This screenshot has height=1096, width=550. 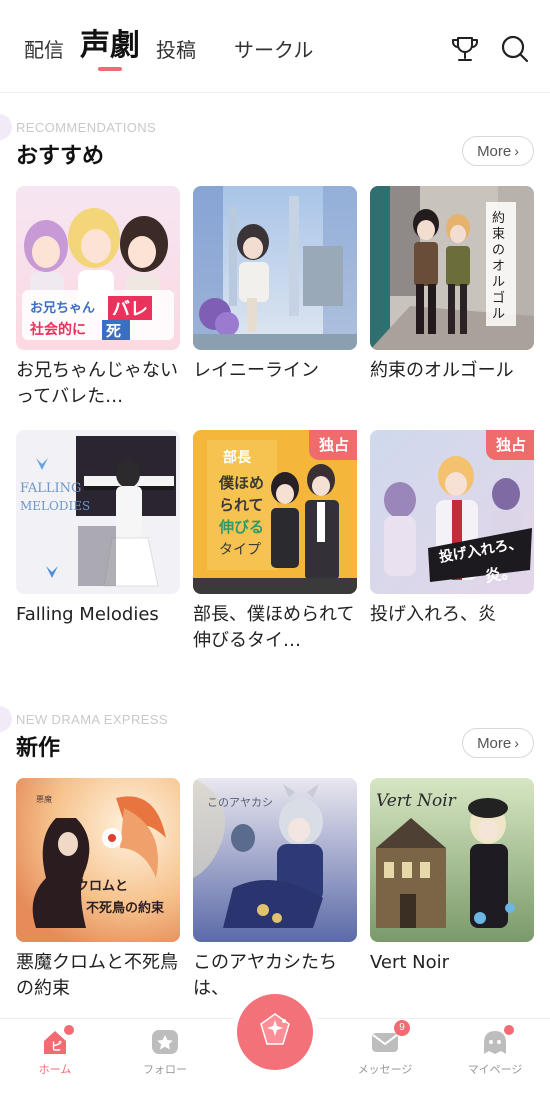 I want to click on svg-text: 束, so click(x=498, y=234).